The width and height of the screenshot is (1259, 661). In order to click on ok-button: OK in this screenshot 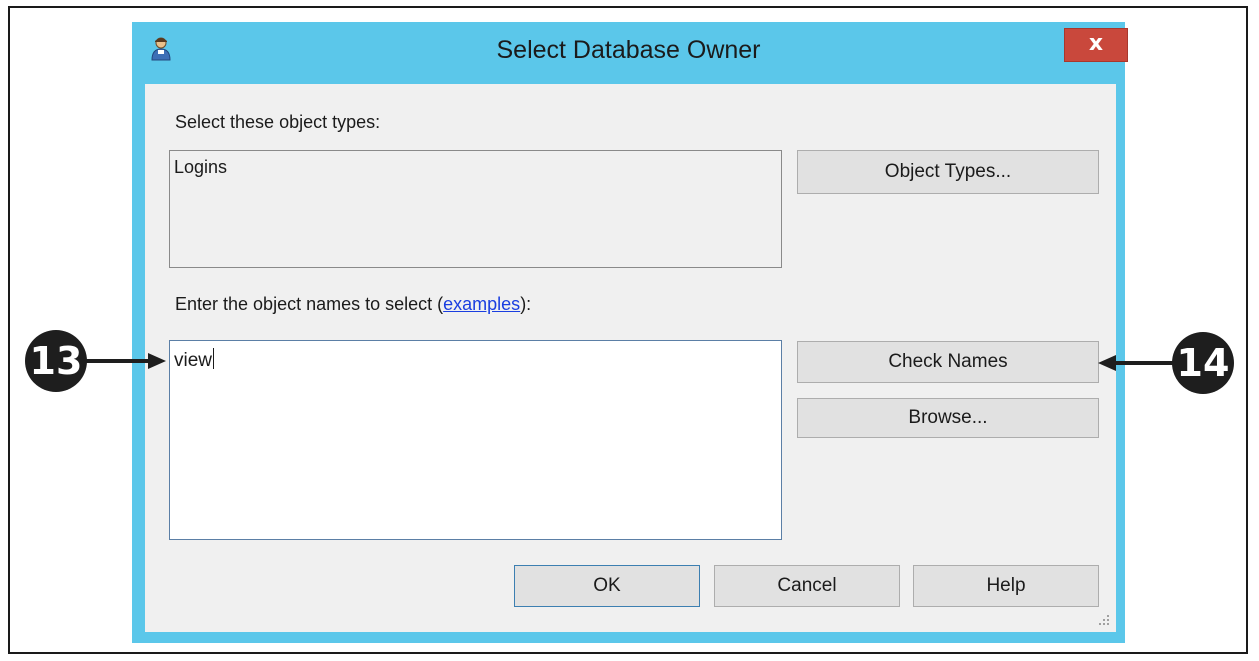, I will do `click(607, 586)`.